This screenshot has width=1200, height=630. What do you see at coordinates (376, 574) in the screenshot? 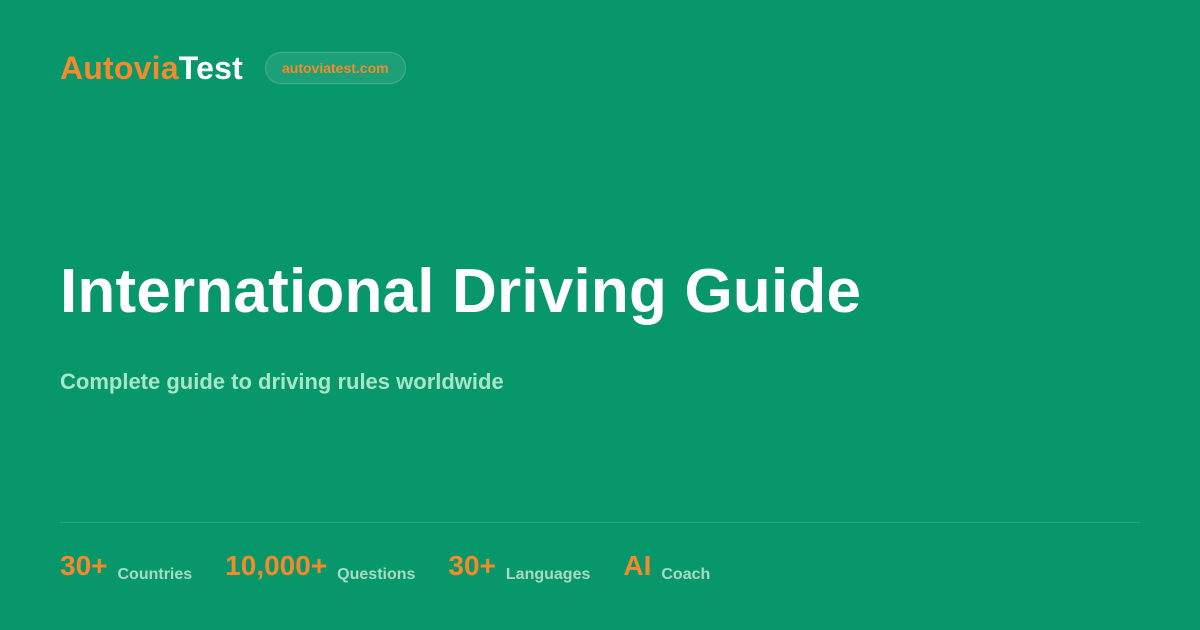
I see `stat-label: Questions` at bounding box center [376, 574].